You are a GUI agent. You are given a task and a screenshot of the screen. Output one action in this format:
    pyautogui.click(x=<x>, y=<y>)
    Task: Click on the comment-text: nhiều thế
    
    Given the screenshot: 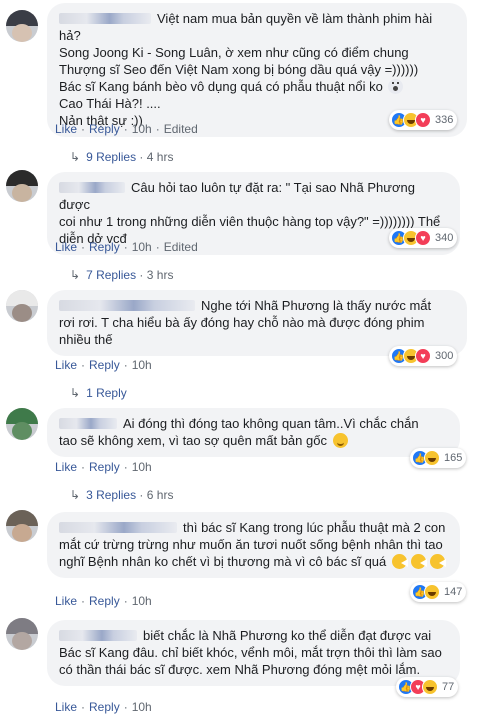 What is the action you would take?
    pyautogui.click(x=86, y=339)
    